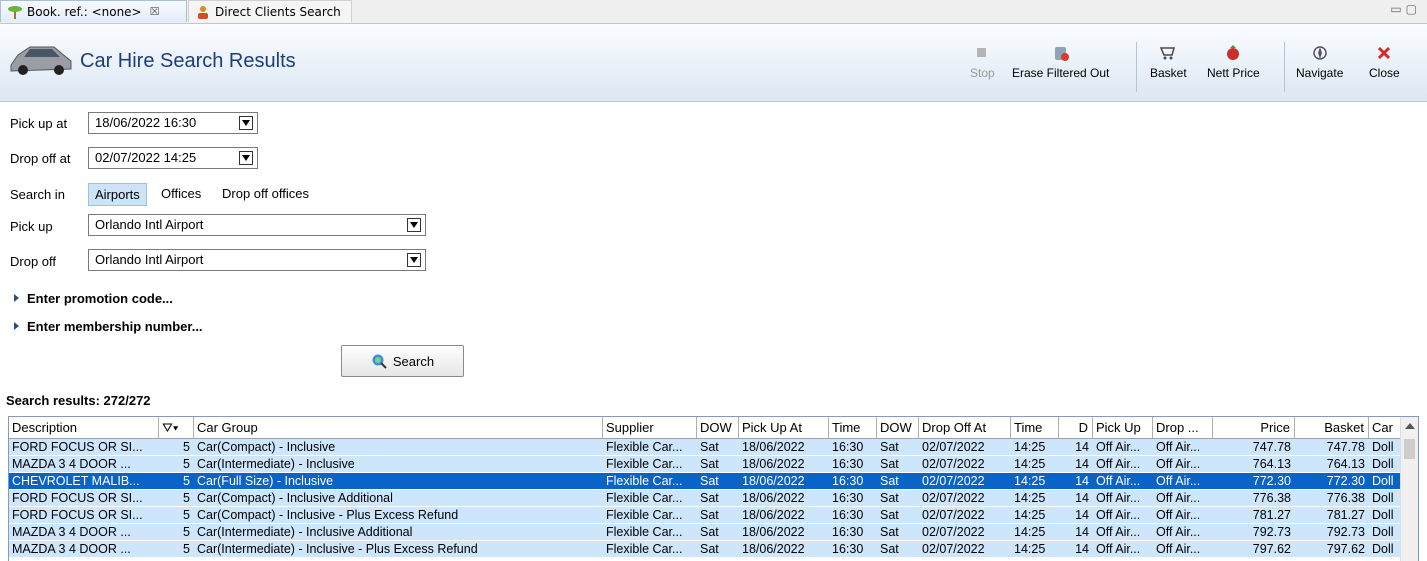 The image size is (1427, 561). I want to click on column-price: Price, so click(1254, 427).